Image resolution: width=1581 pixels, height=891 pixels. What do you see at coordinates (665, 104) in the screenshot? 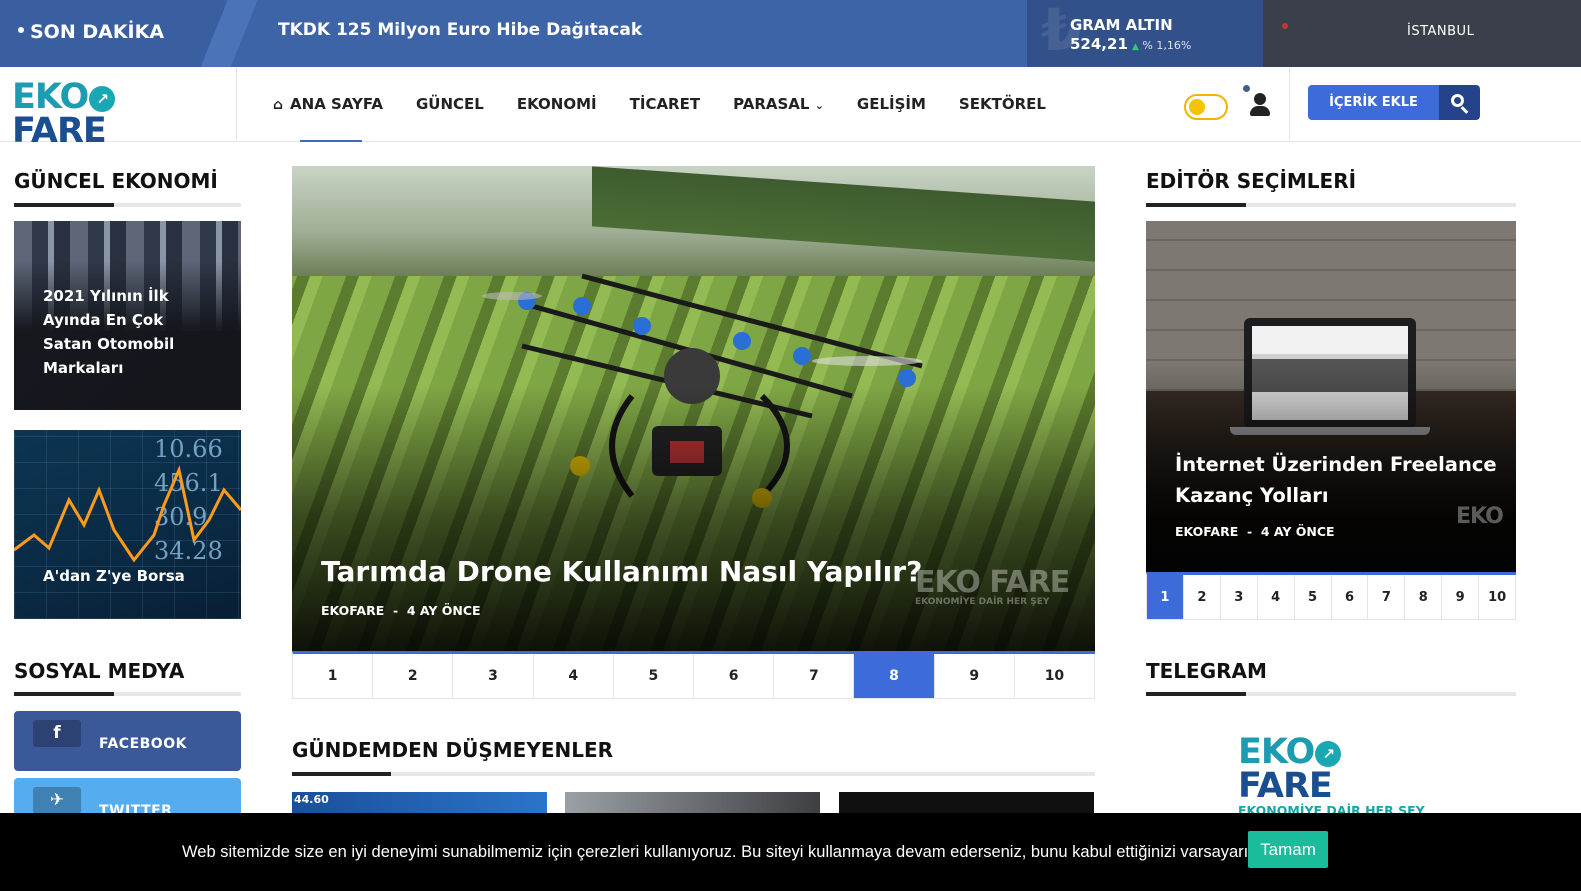
I see `nav-ticaret: TİCARET` at bounding box center [665, 104].